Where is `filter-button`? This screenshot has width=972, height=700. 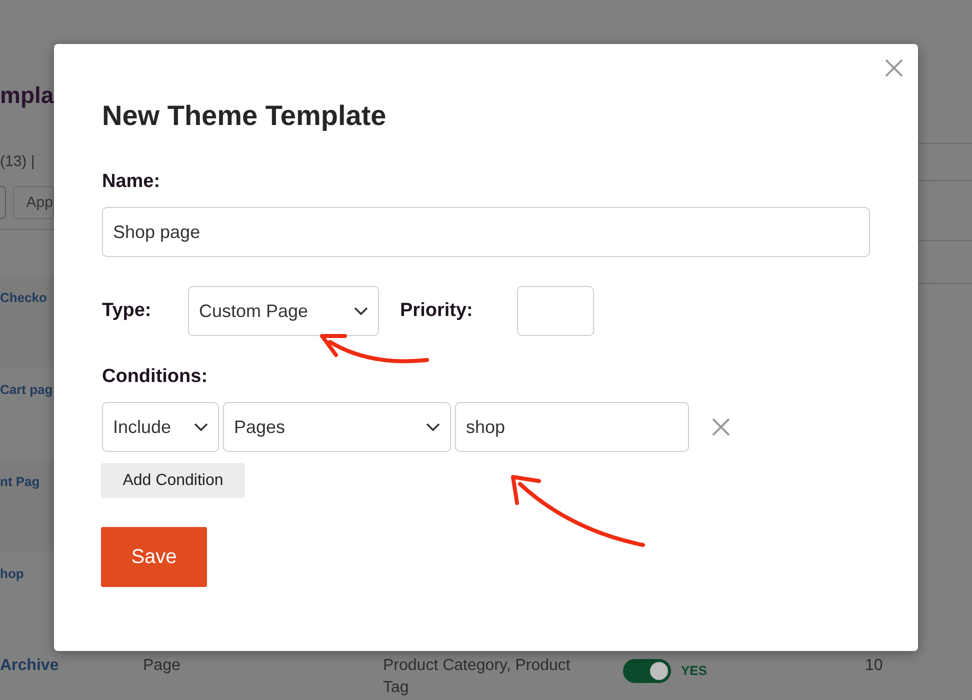
filter-button is located at coordinates (3, 202).